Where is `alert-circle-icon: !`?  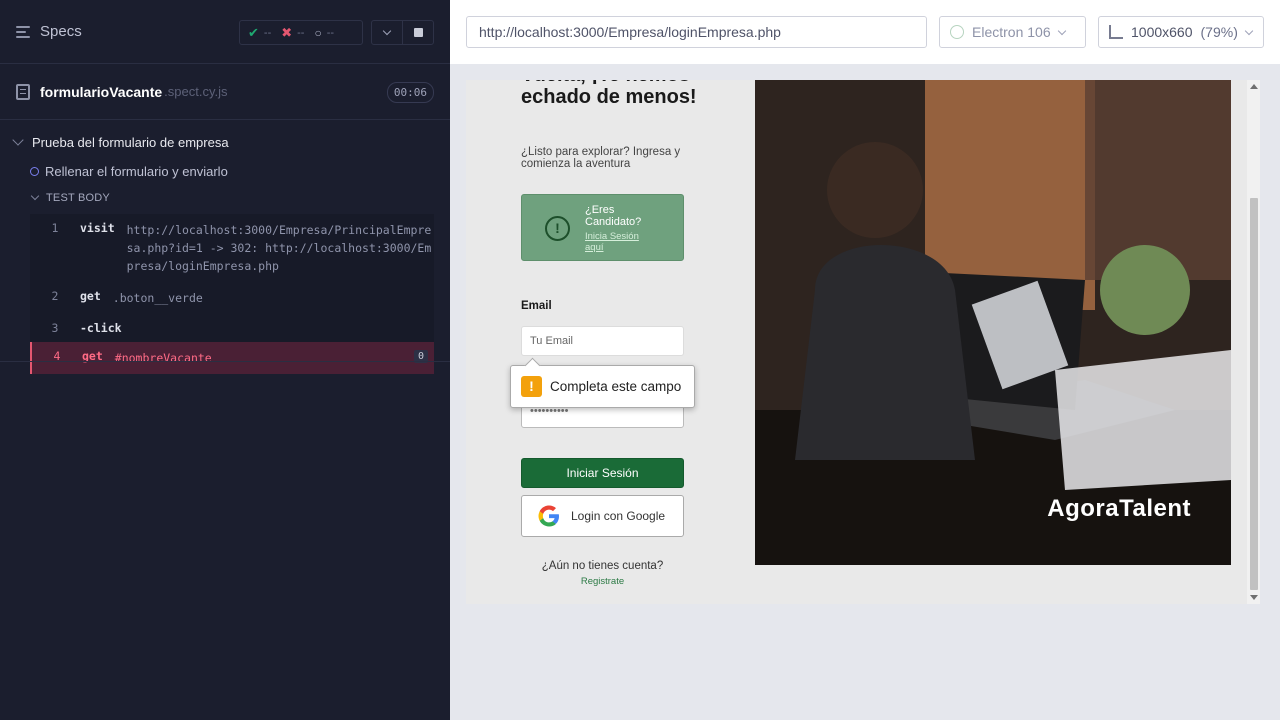
alert-circle-icon: ! is located at coordinates (557, 228).